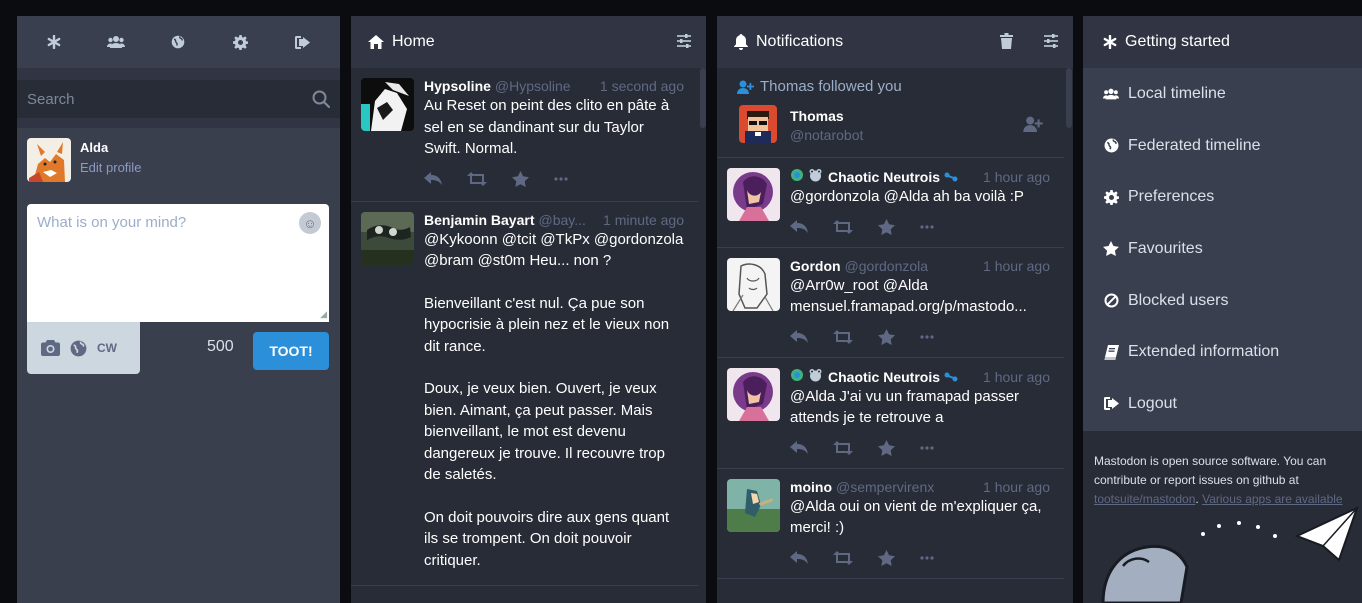 This screenshot has width=1362, height=603. What do you see at coordinates (110, 167) in the screenshot?
I see `edit-profile-link: Edit profile` at bounding box center [110, 167].